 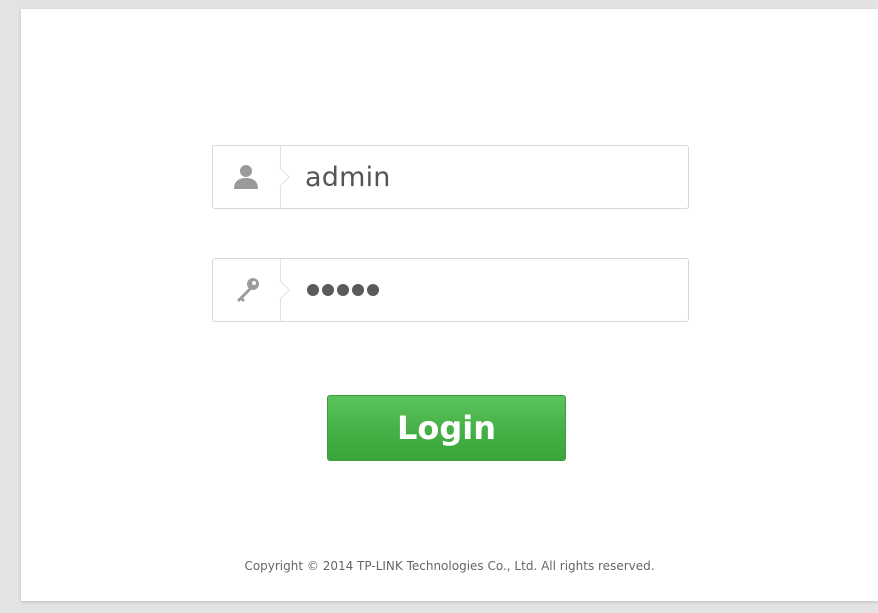 I want to click on password-field, so click(x=450, y=290).